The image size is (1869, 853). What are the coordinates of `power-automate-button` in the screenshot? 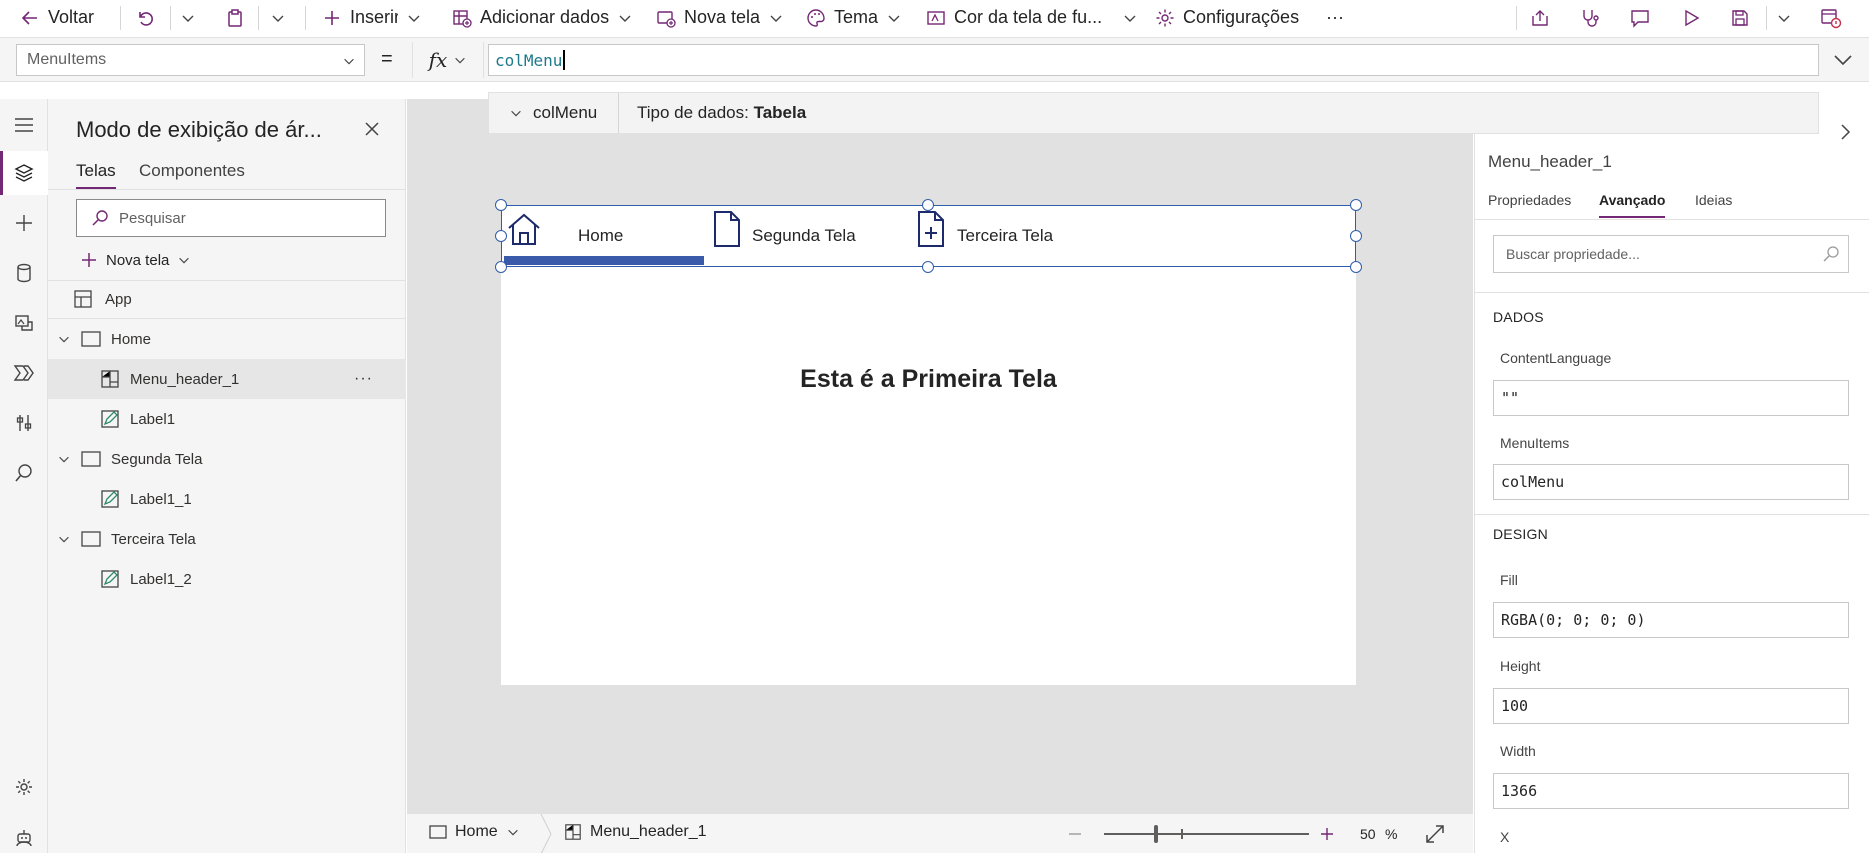 It's located at (24, 373).